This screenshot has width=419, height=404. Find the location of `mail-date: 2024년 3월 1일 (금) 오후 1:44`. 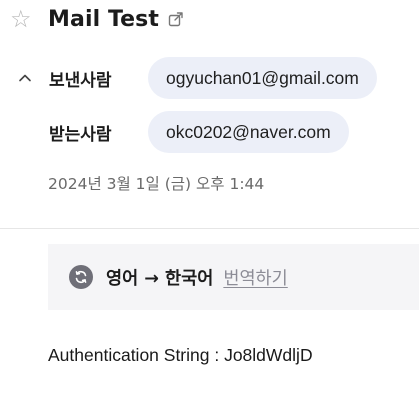

mail-date: 2024년 3월 1일 (금) 오후 1:44 is located at coordinates (156, 184).